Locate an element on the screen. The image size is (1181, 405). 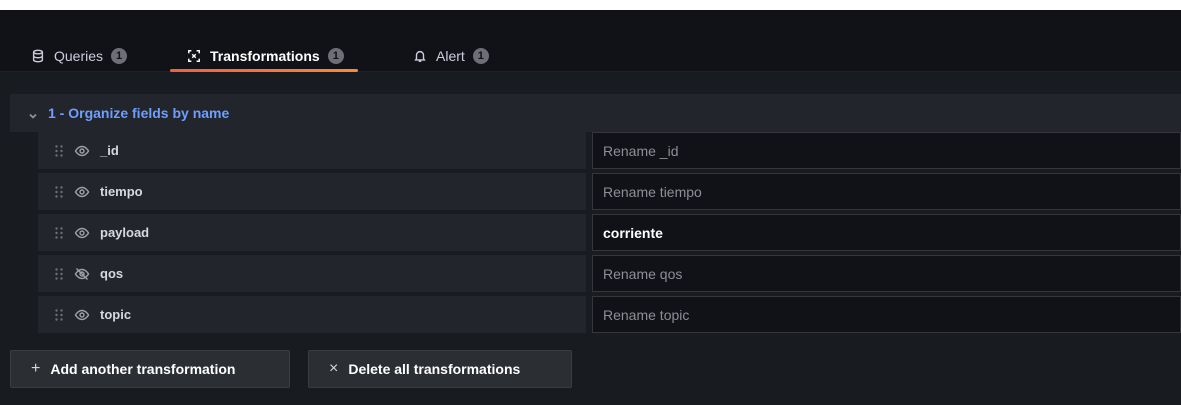
field-name: tiempo is located at coordinates (121, 191).